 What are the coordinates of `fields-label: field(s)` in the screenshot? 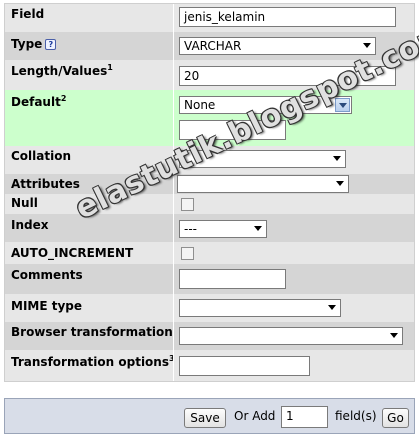 It's located at (356, 416).